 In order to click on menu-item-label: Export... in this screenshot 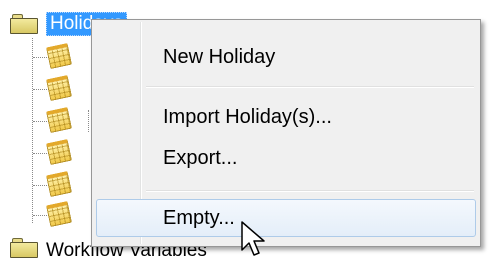, I will do `click(200, 157)`.